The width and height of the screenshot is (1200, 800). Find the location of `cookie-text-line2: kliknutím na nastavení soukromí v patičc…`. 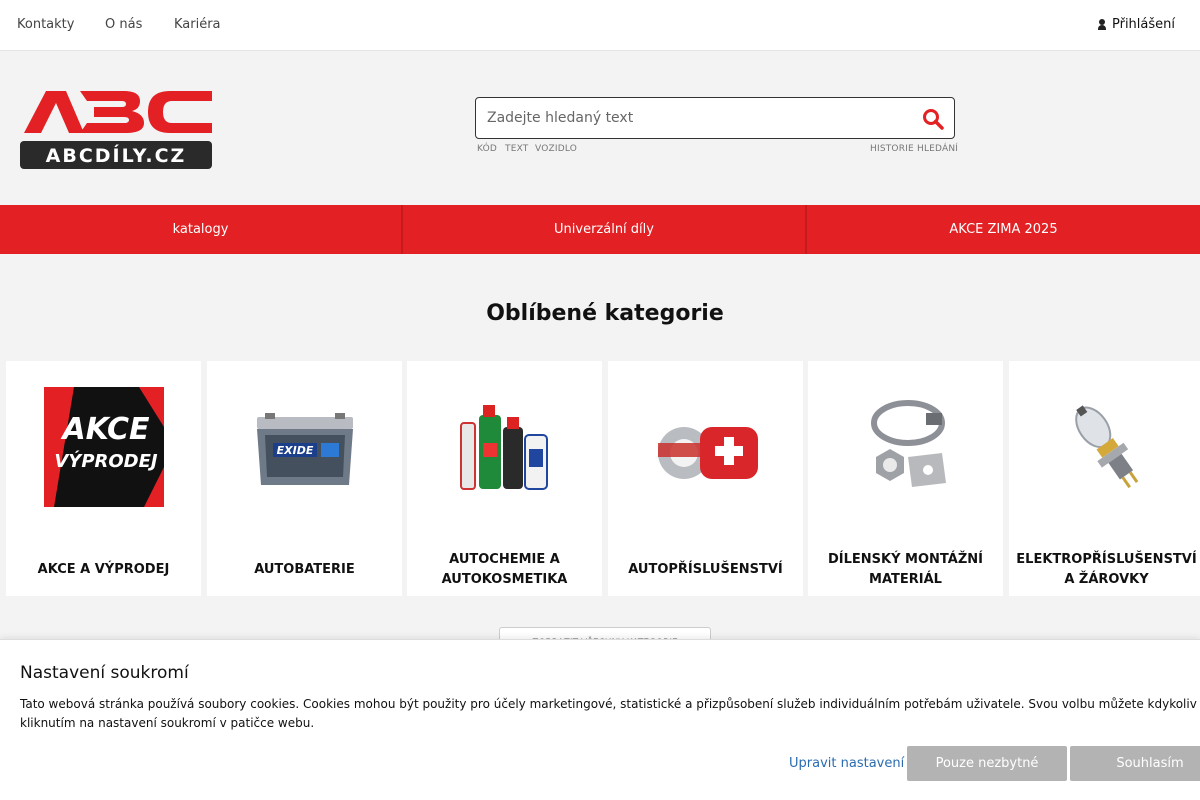

cookie-text-line2: kliknutím na nastavení soukromí v patičc… is located at coordinates (167, 723).